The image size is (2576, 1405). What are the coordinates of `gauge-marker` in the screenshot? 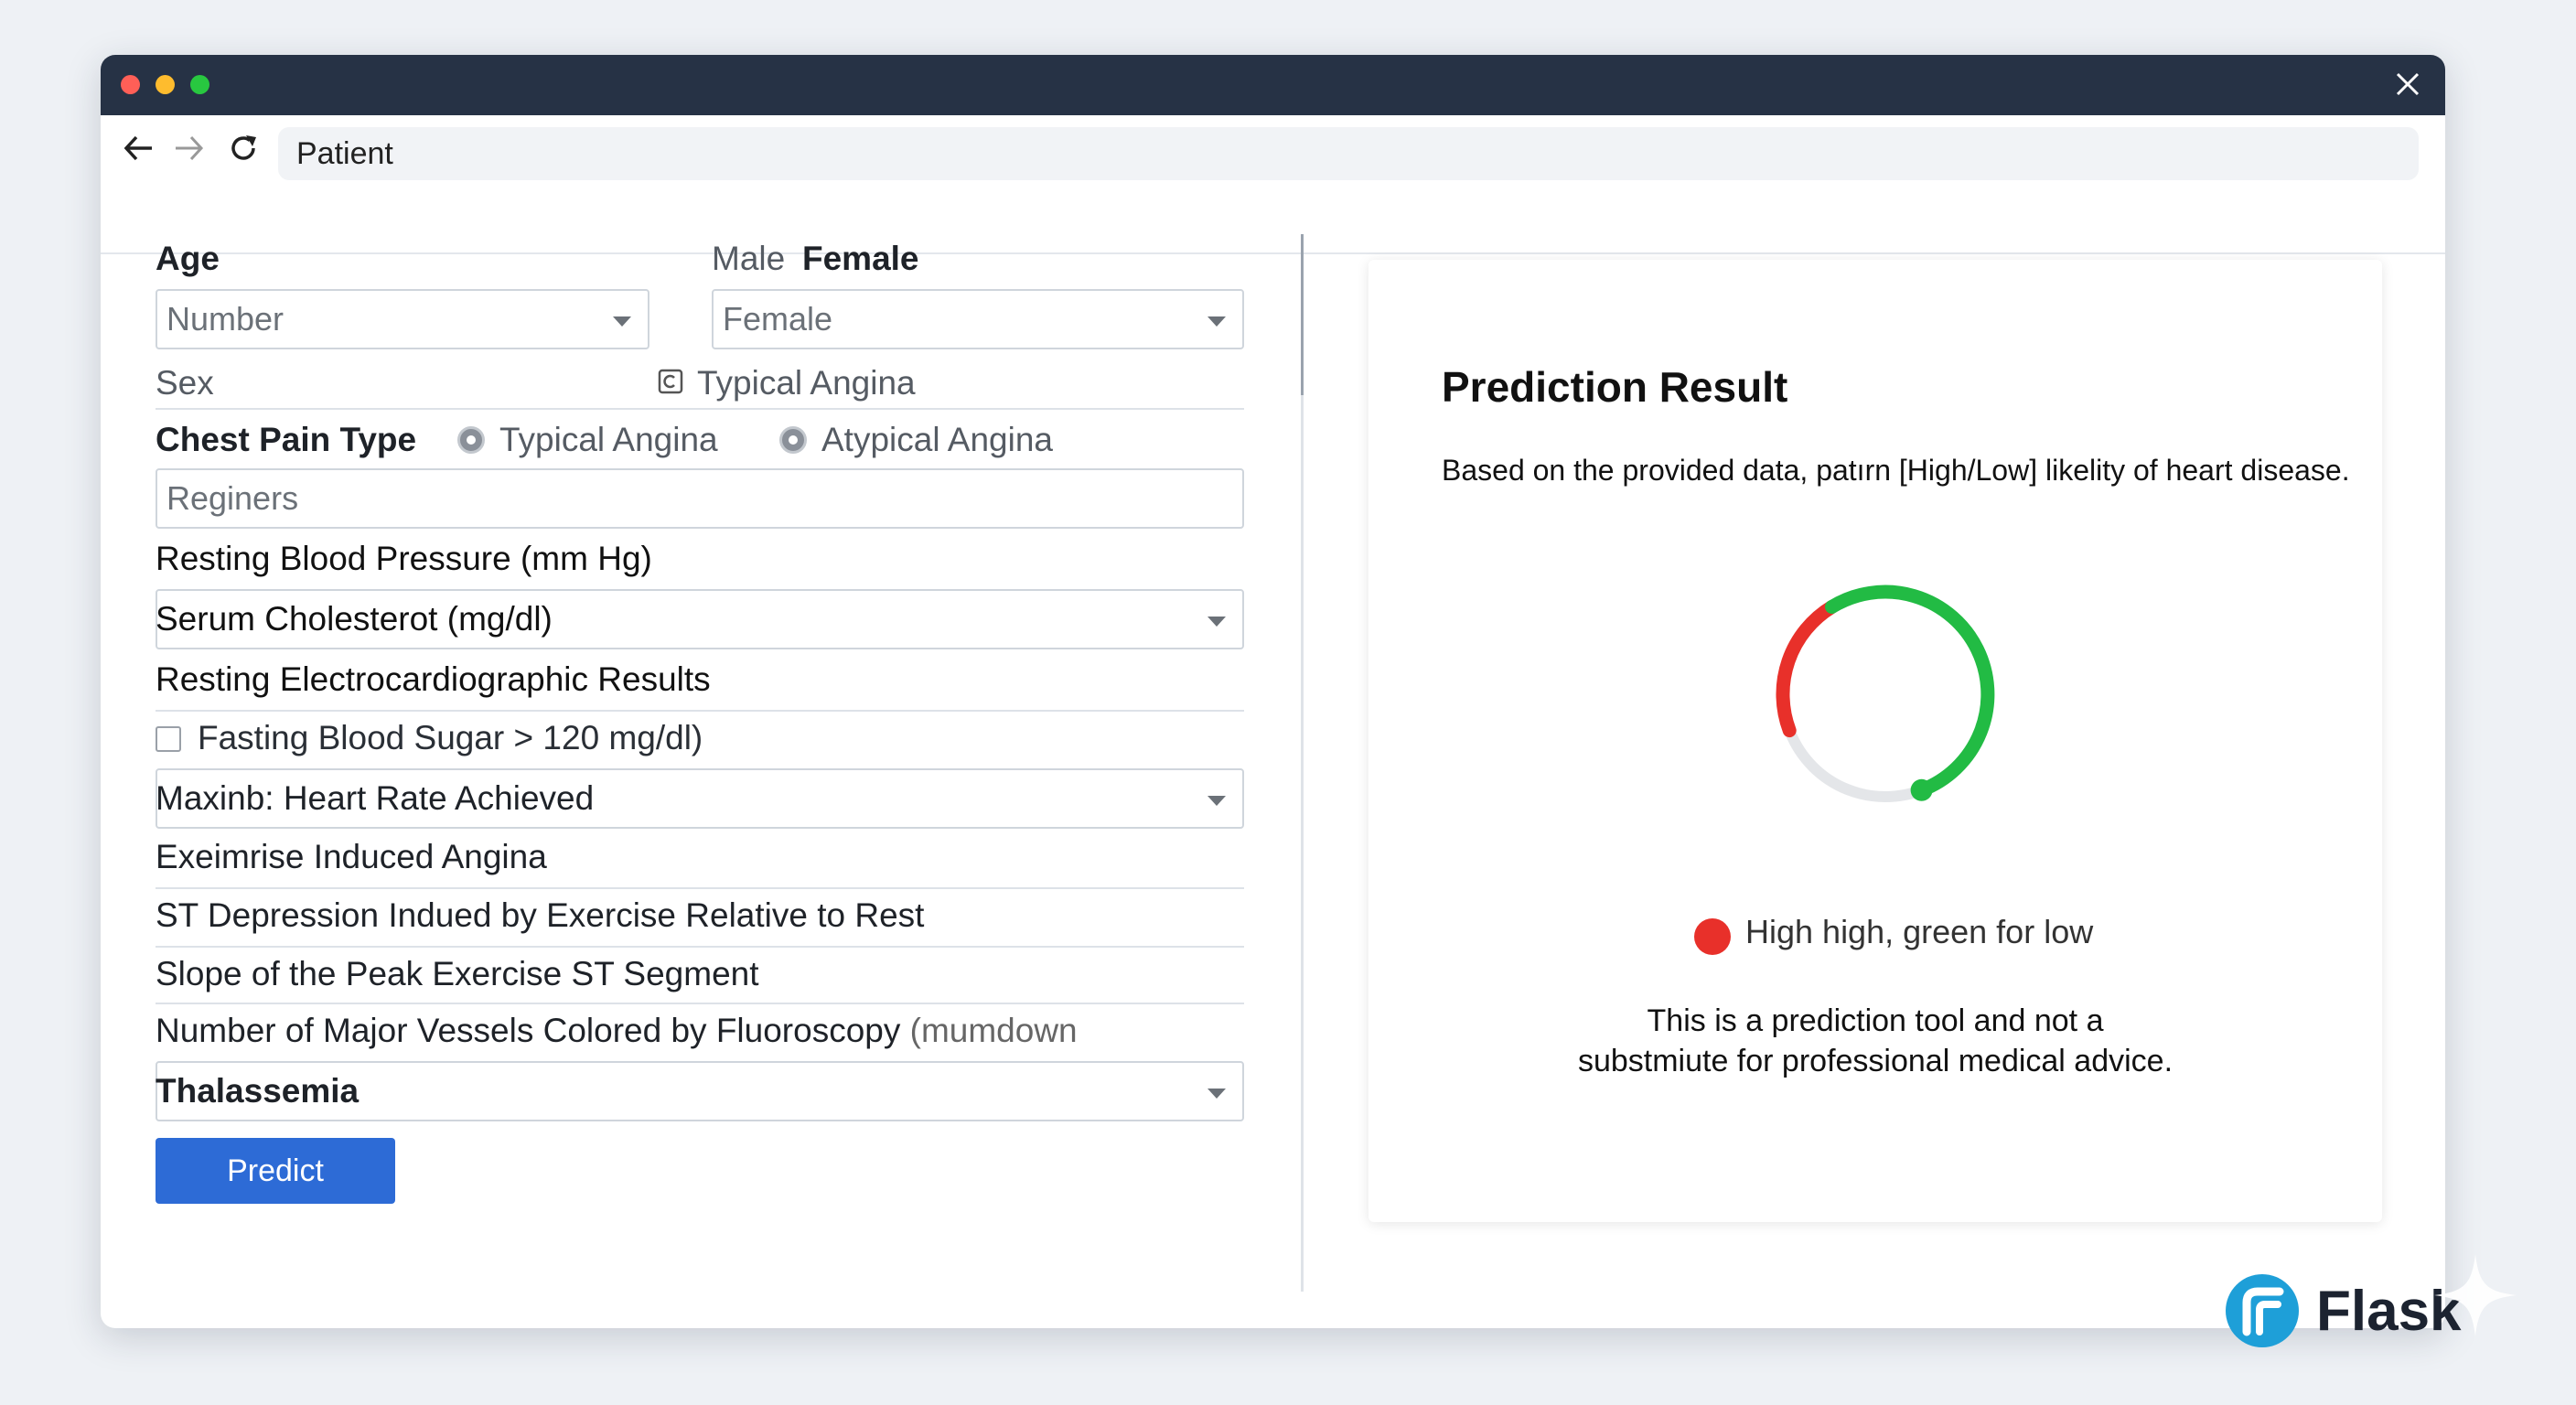 It's located at (1922, 790).